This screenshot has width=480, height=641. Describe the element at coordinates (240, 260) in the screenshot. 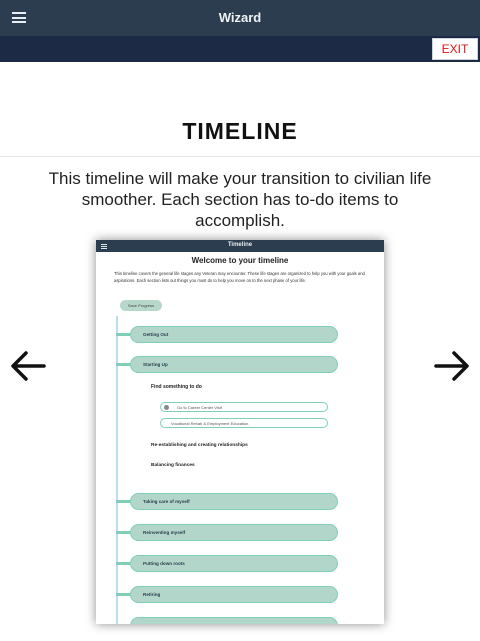

I see `preview-welcome-title: Welcome to your timeline` at that location.